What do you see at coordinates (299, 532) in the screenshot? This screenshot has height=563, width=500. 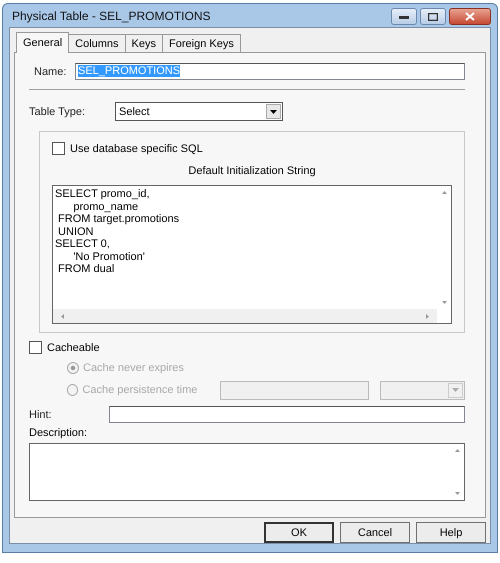 I see `dialog-button: OK` at bounding box center [299, 532].